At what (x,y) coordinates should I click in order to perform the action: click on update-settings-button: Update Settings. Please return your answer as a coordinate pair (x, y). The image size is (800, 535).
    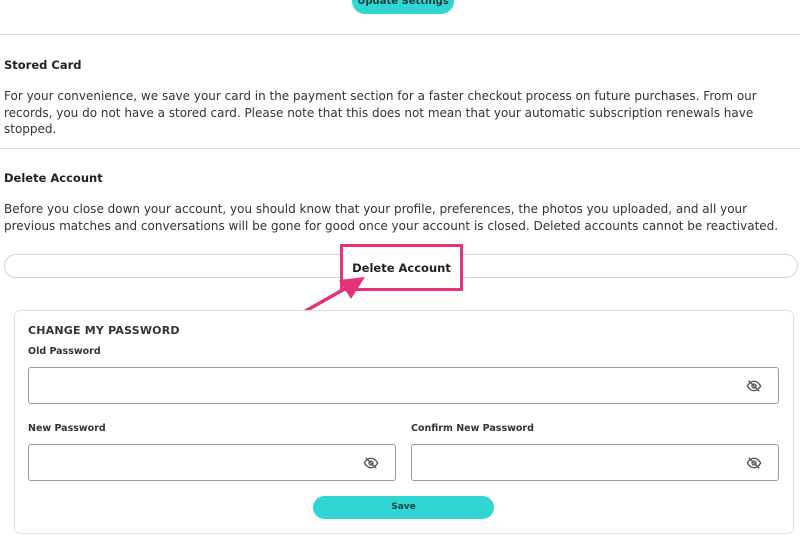
    Looking at the image, I should click on (403, 7).